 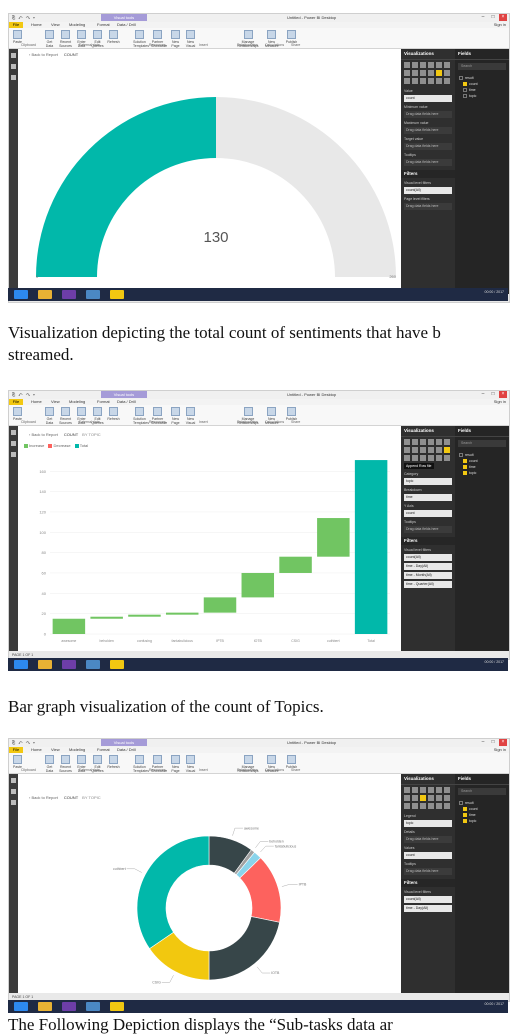 What do you see at coordinates (428, 584) in the screenshot?
I see `filter-item: time - Quarter(All)` at bounding box center [428, 584].